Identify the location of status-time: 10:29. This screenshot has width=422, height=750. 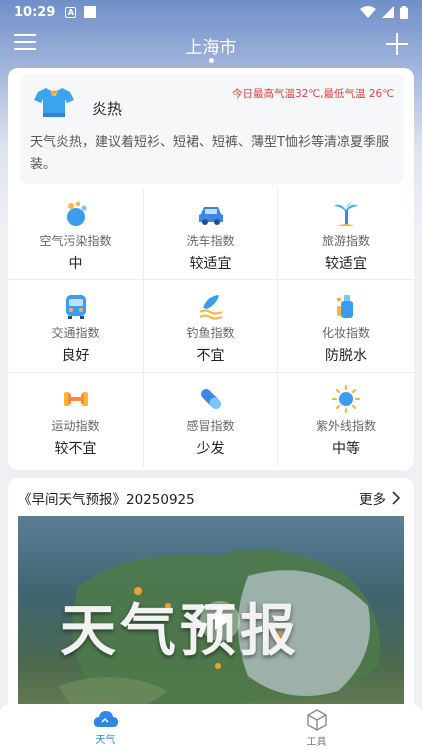
(35, 12).